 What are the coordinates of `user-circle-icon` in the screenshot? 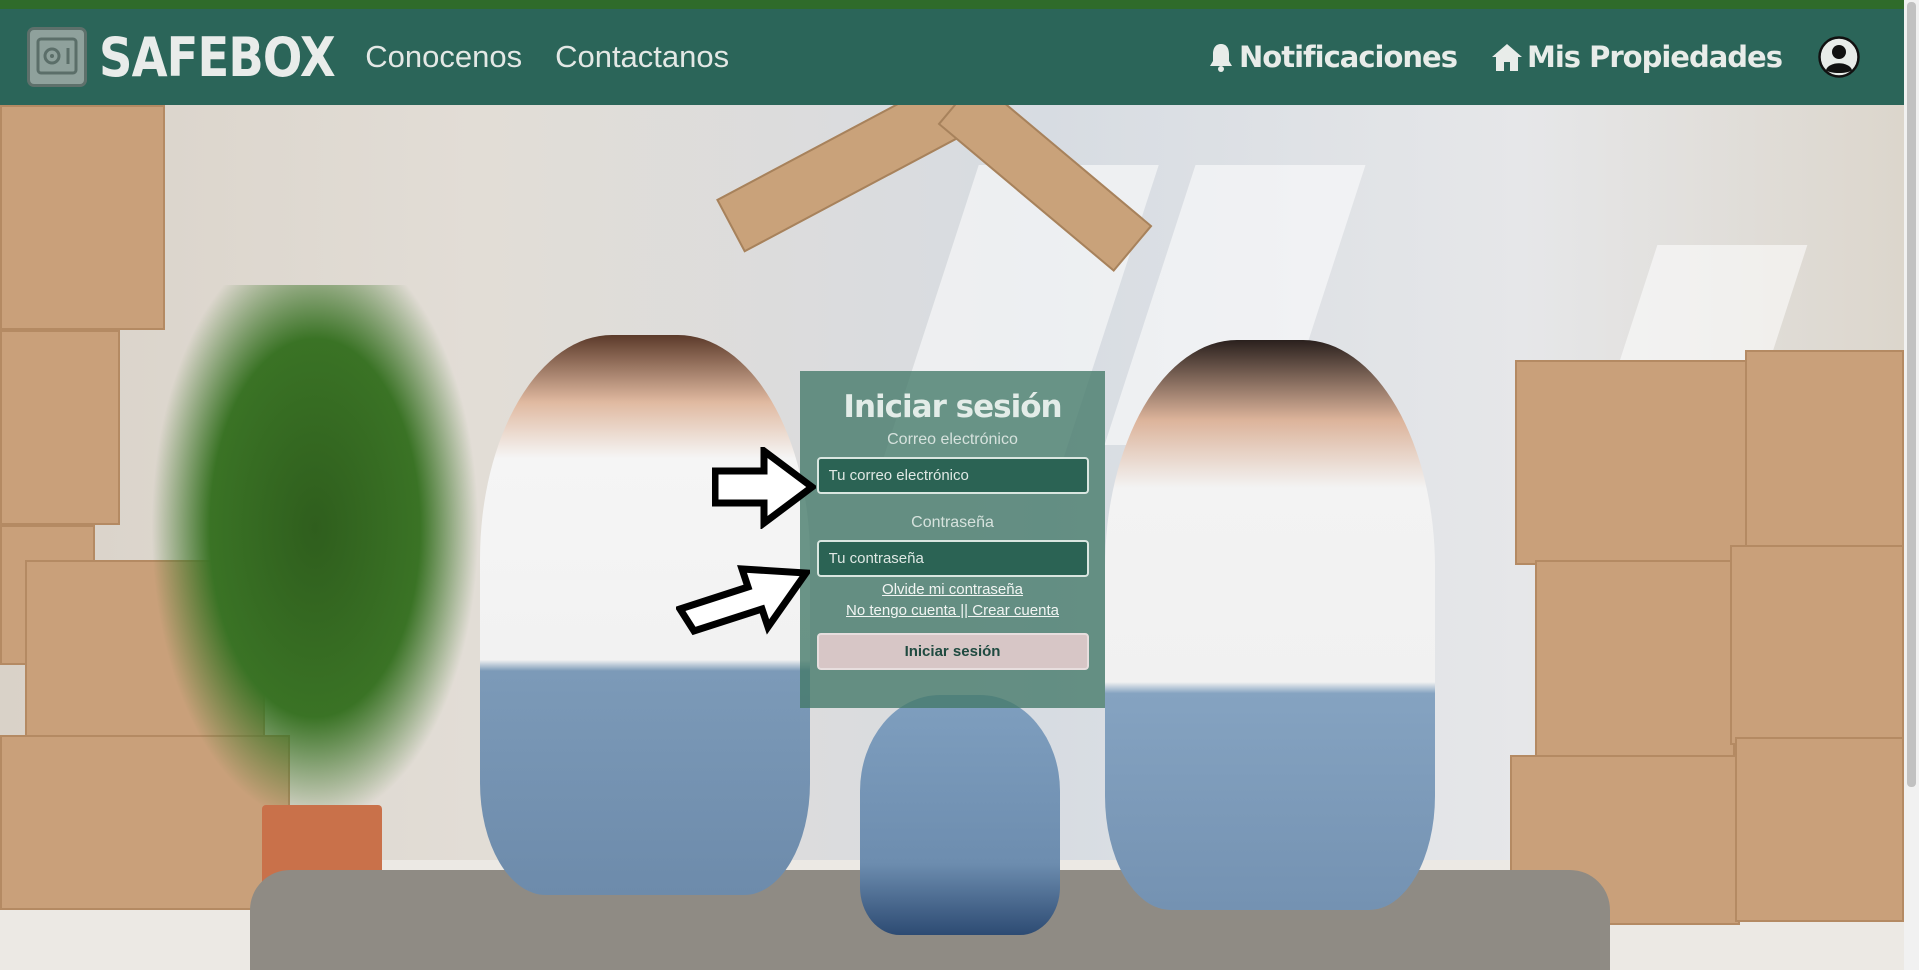 It's located at (1839, 57).